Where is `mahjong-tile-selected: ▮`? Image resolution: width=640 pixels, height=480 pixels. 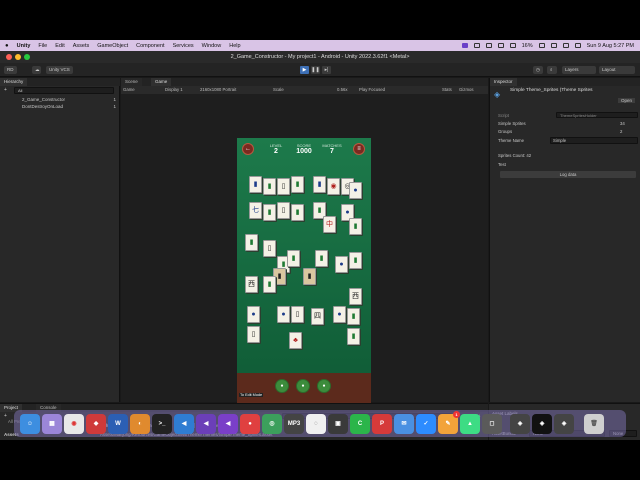 mahjong-tile-selected: ▮ is located at coordinates (309, 276).